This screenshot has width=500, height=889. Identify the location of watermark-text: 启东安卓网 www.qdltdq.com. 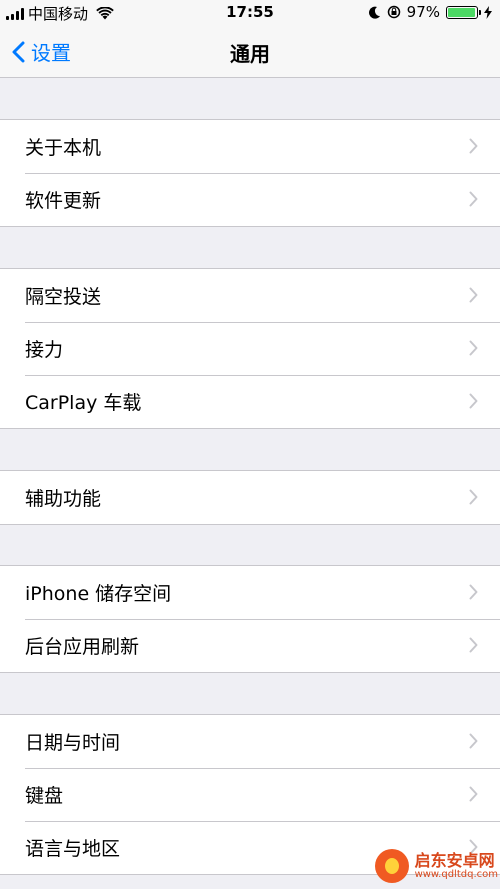
(456, 866).